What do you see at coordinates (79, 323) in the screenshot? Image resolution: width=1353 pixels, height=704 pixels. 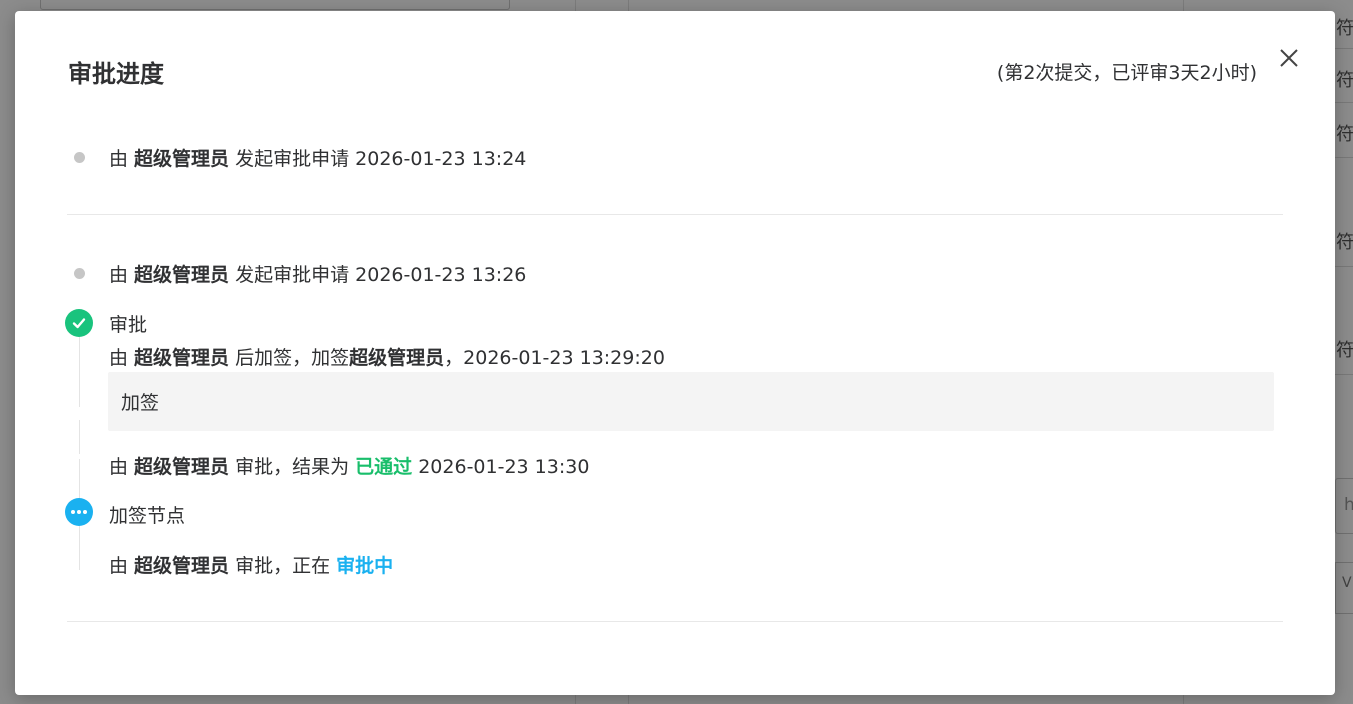 I see `check-icon` at bounding box center [79, 323].